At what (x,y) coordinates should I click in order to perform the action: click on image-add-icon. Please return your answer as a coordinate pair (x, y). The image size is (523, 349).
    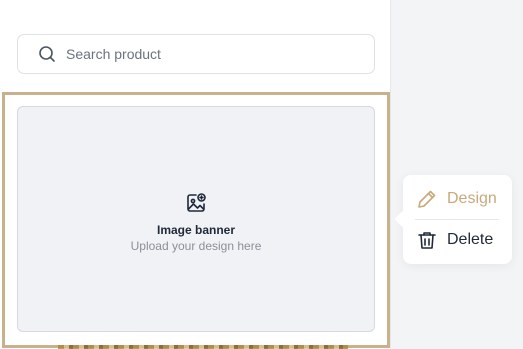
    Looking at the image, I should click on (196, 203).